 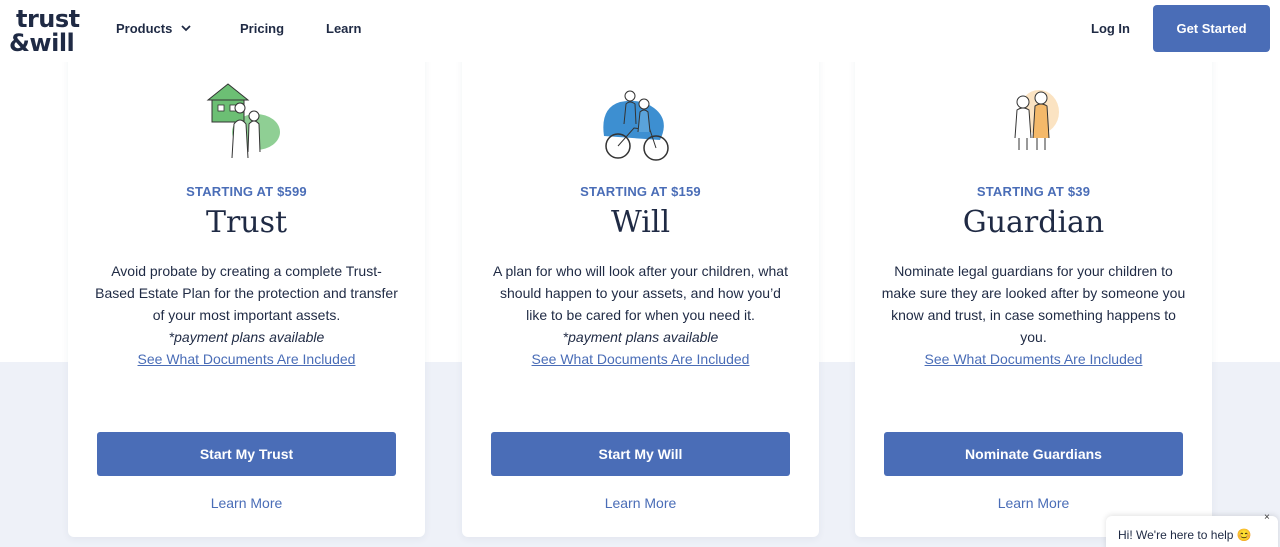 What do you see at coordinates (246, 359) in the screenshot?
I see `trust-documents-link: See What Documents Are Included` at bounding box center [246, 359].